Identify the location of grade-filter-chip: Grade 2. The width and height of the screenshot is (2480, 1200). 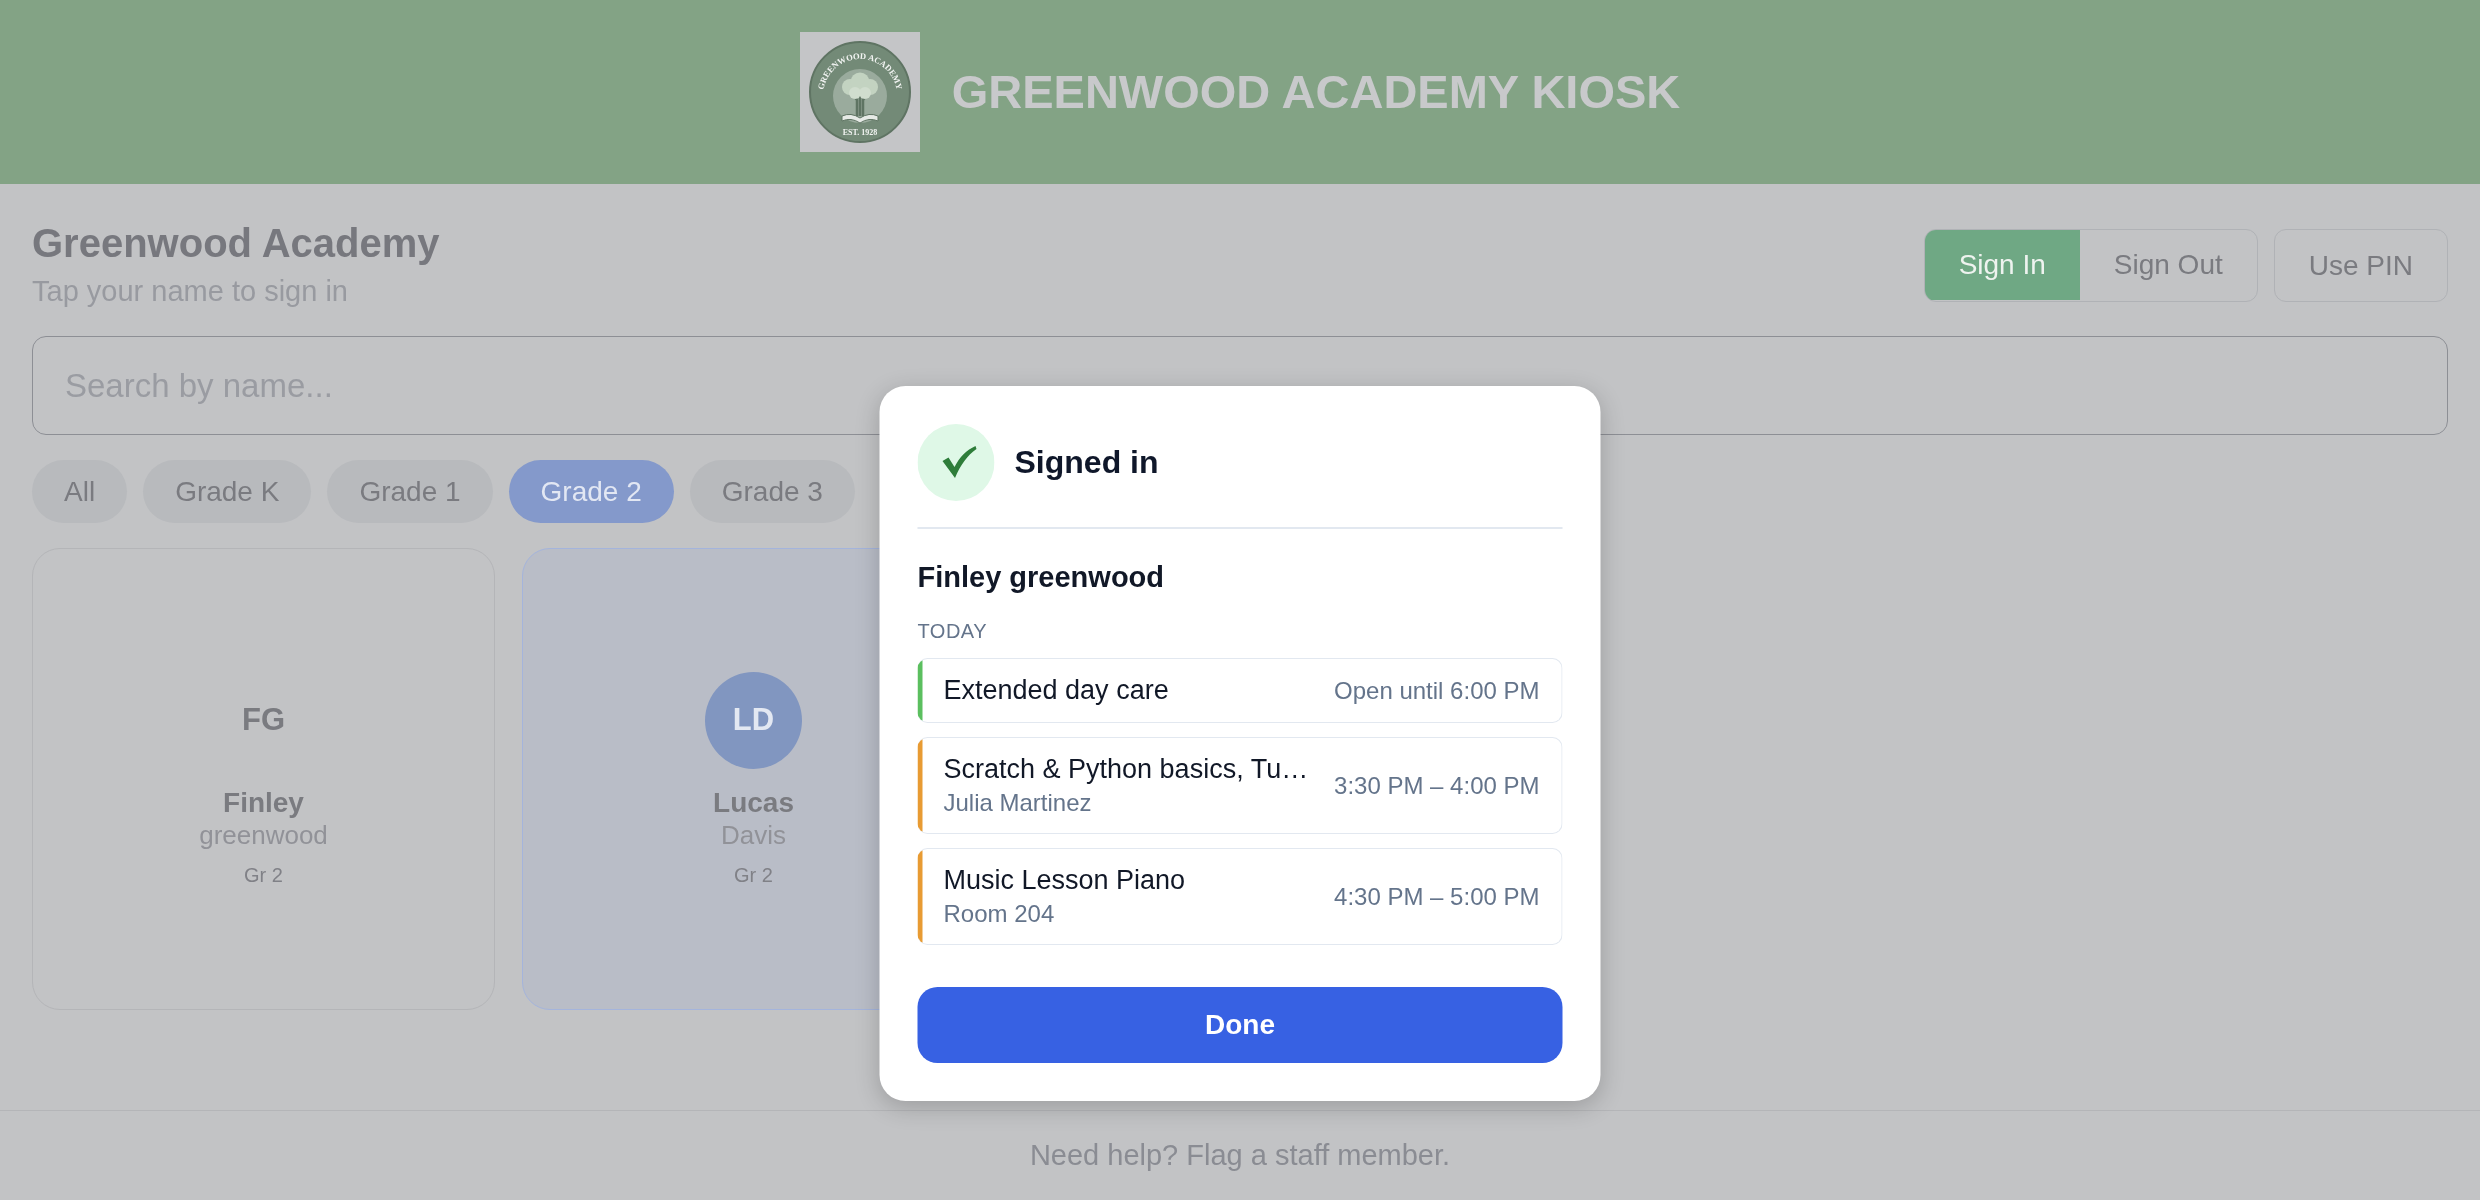
(591, 491).